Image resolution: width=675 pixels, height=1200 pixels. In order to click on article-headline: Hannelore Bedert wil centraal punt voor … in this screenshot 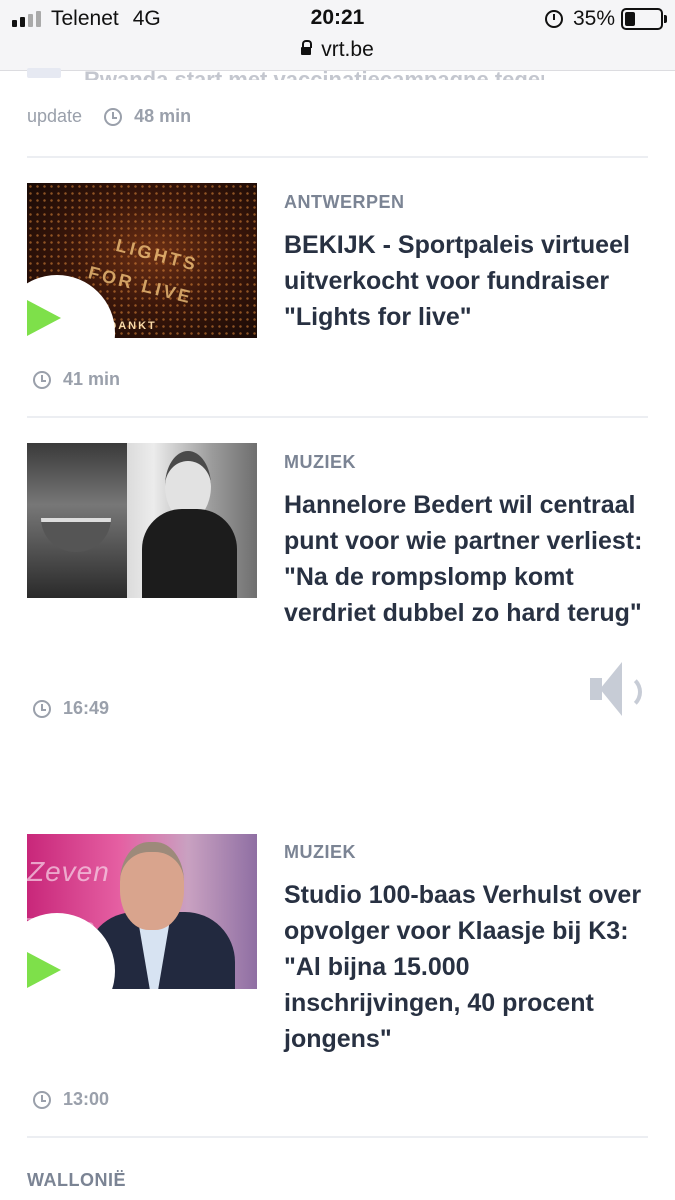, I will do `click(464, 559)`.